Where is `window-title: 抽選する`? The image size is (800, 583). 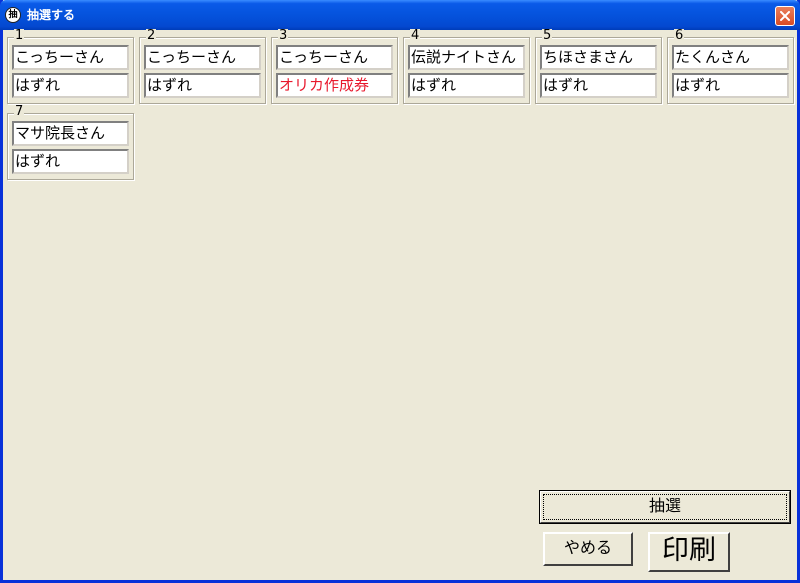
window-title: 抽選する is located at coordinates (51, 15).